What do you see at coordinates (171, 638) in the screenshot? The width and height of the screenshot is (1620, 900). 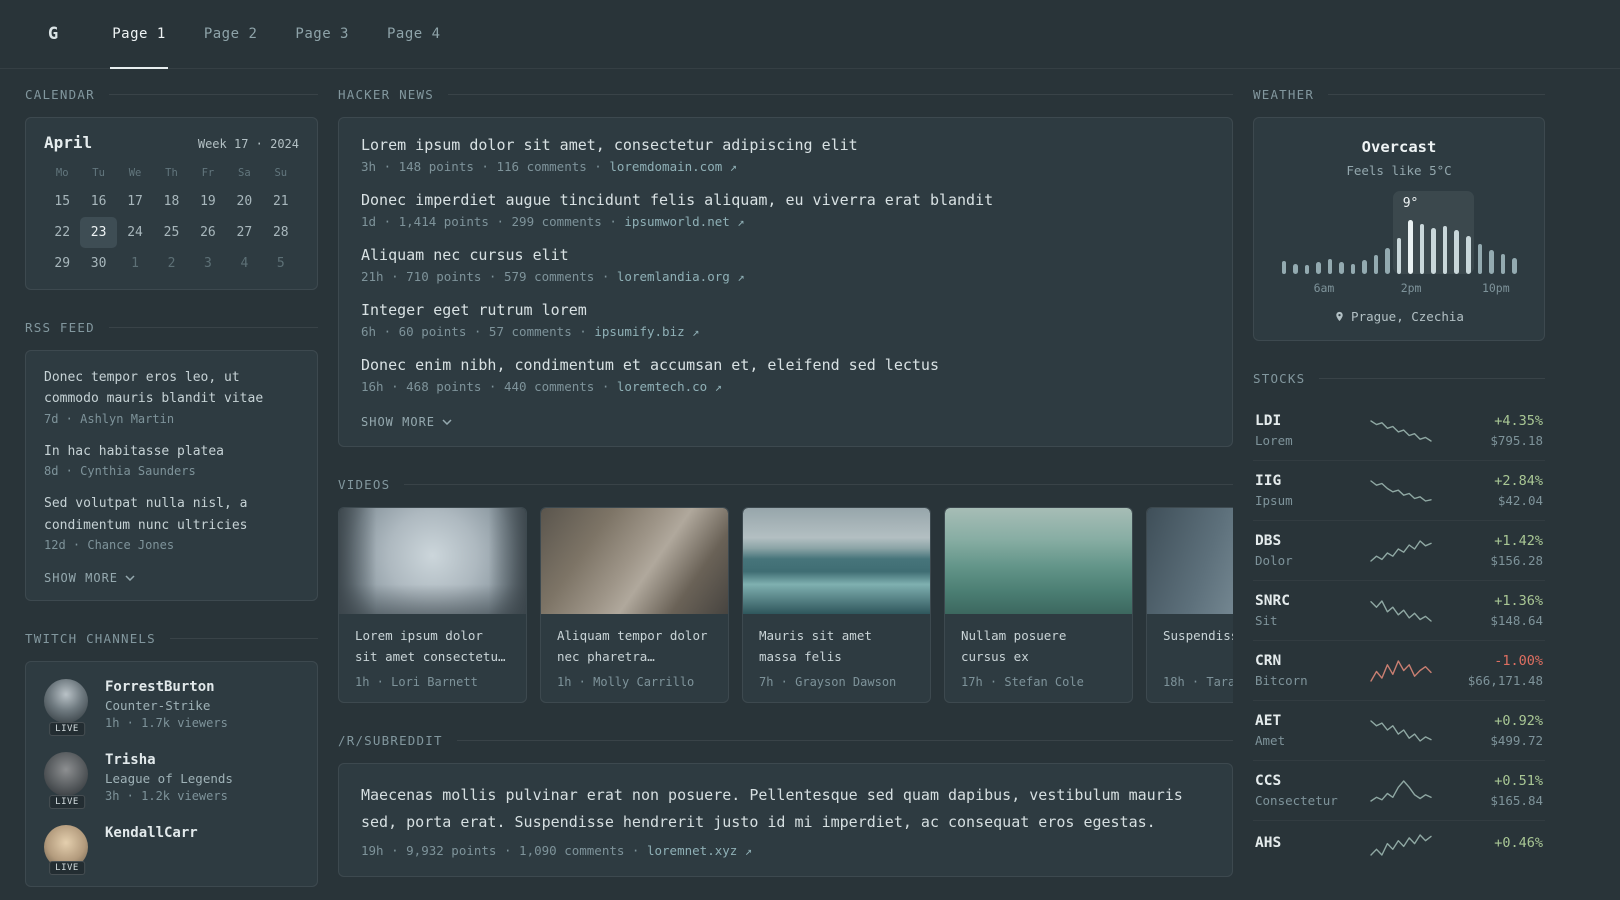 I see `section-header-twitch: TWITCH CHANNELS` at bounding box center [171, 638].